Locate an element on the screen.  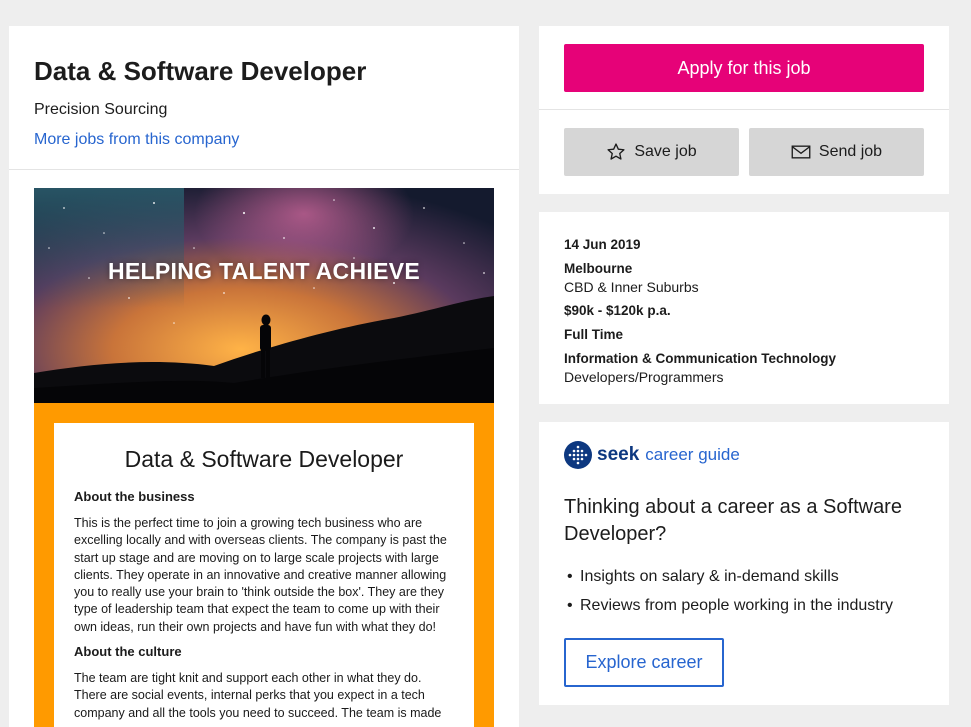
ad-title: Data & Software Developer is located at coordinates (264, 459).